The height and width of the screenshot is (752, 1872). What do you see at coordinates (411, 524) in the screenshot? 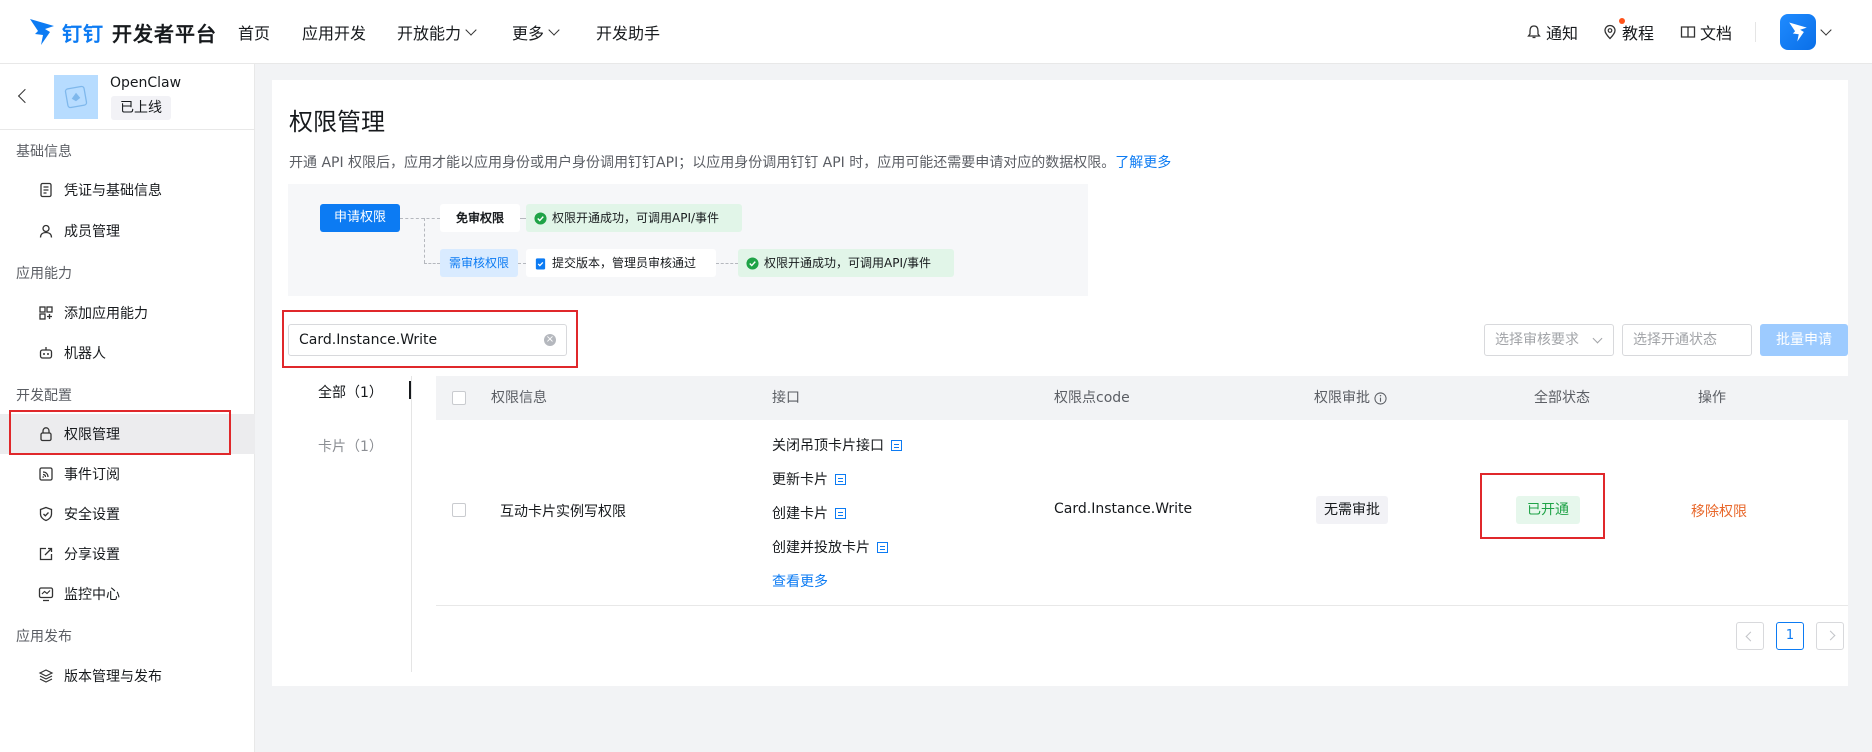
I see `category-divider` at bounding box center [411, 524].